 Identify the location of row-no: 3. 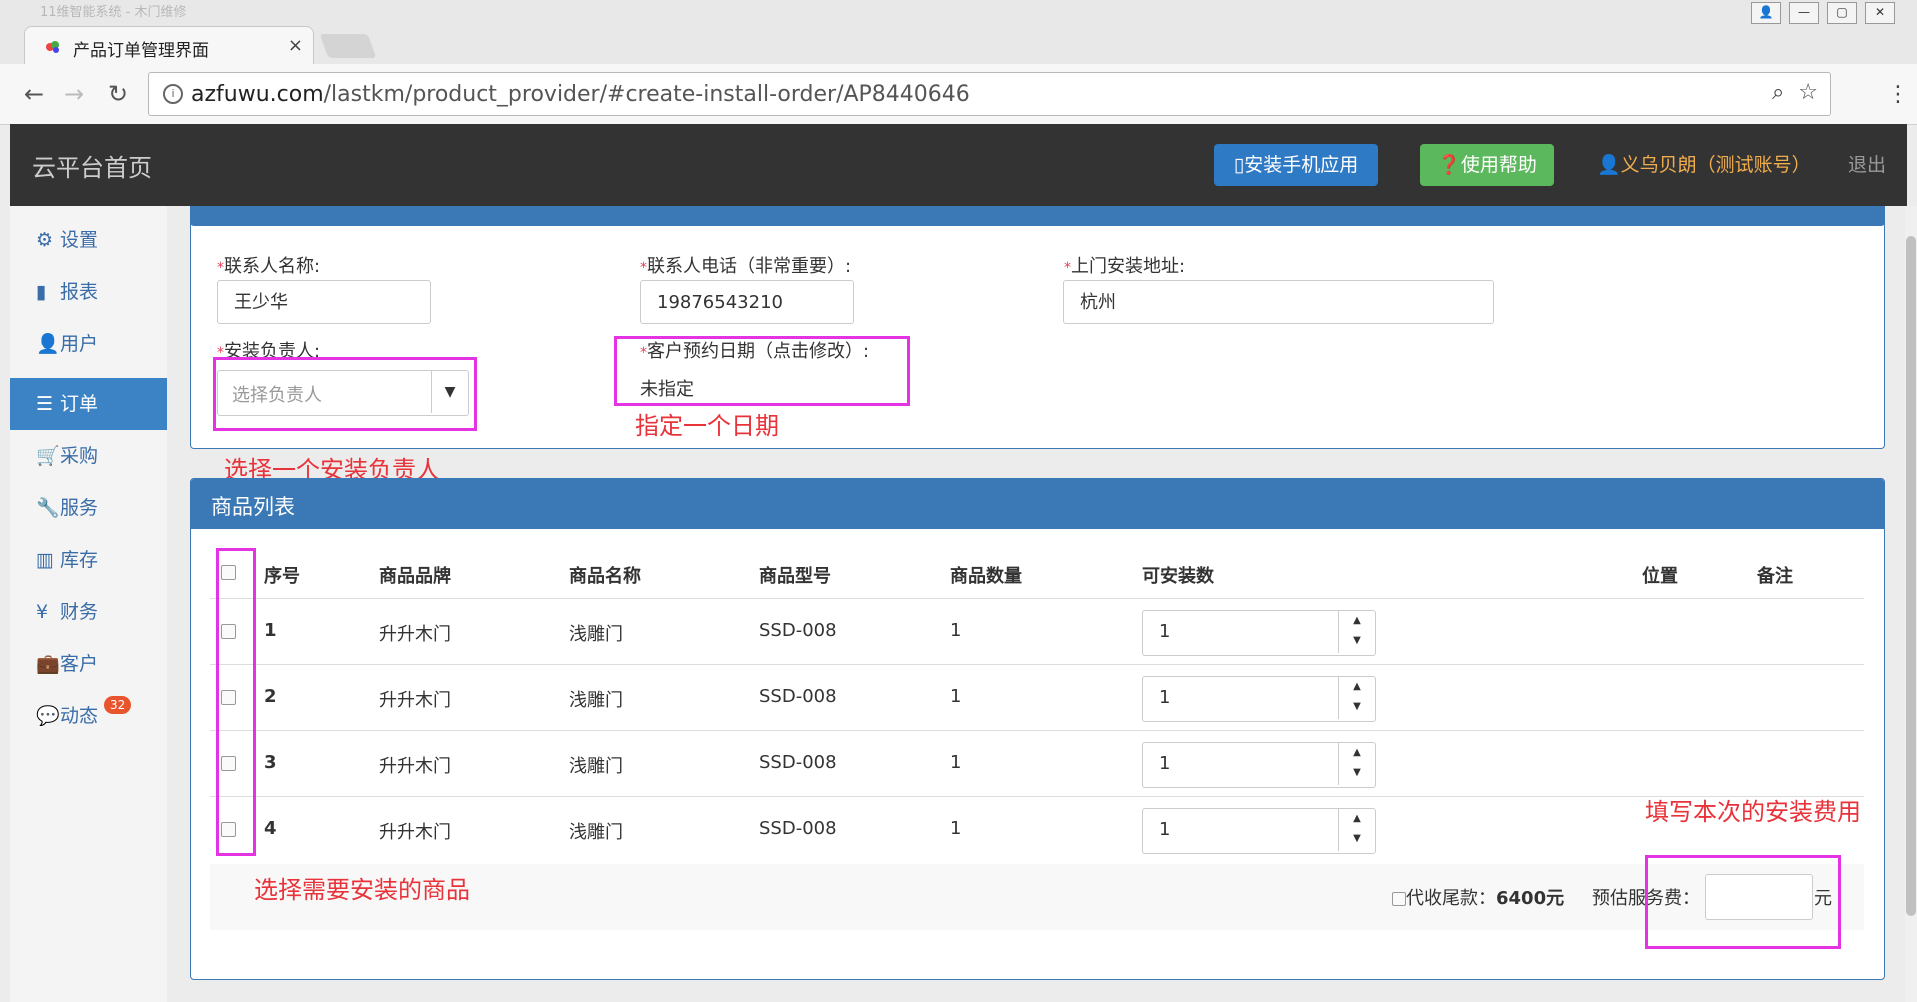
(270, 762).